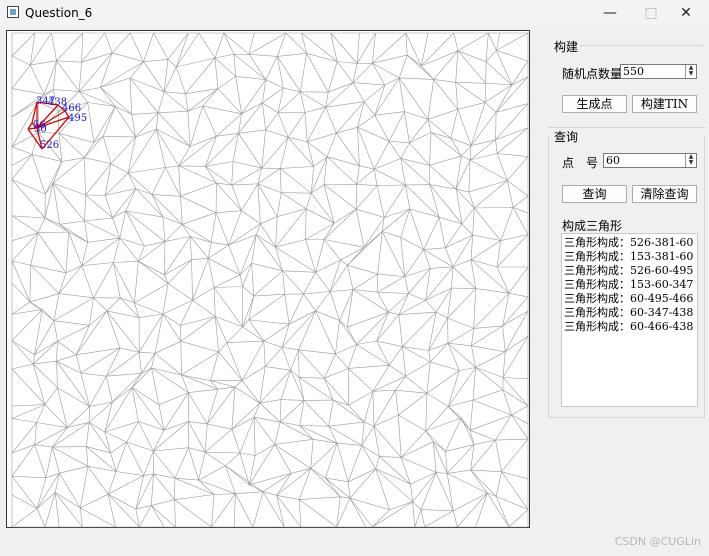 Image resolution: width=709 pixels, height=556 pixels. Describe the element at coordinates (650, 160) in the screenshot. I see `point-id-spinbox: 60 ▲ ▼` at that location.